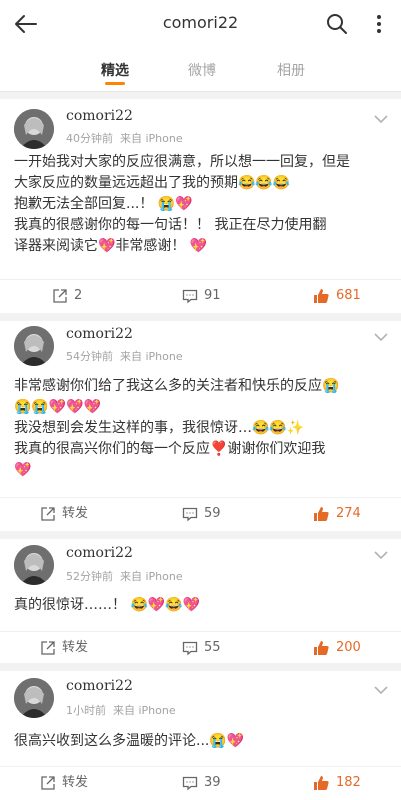 The image size is (401, 800). I want to click on like-button: 274, so click(336, 514).